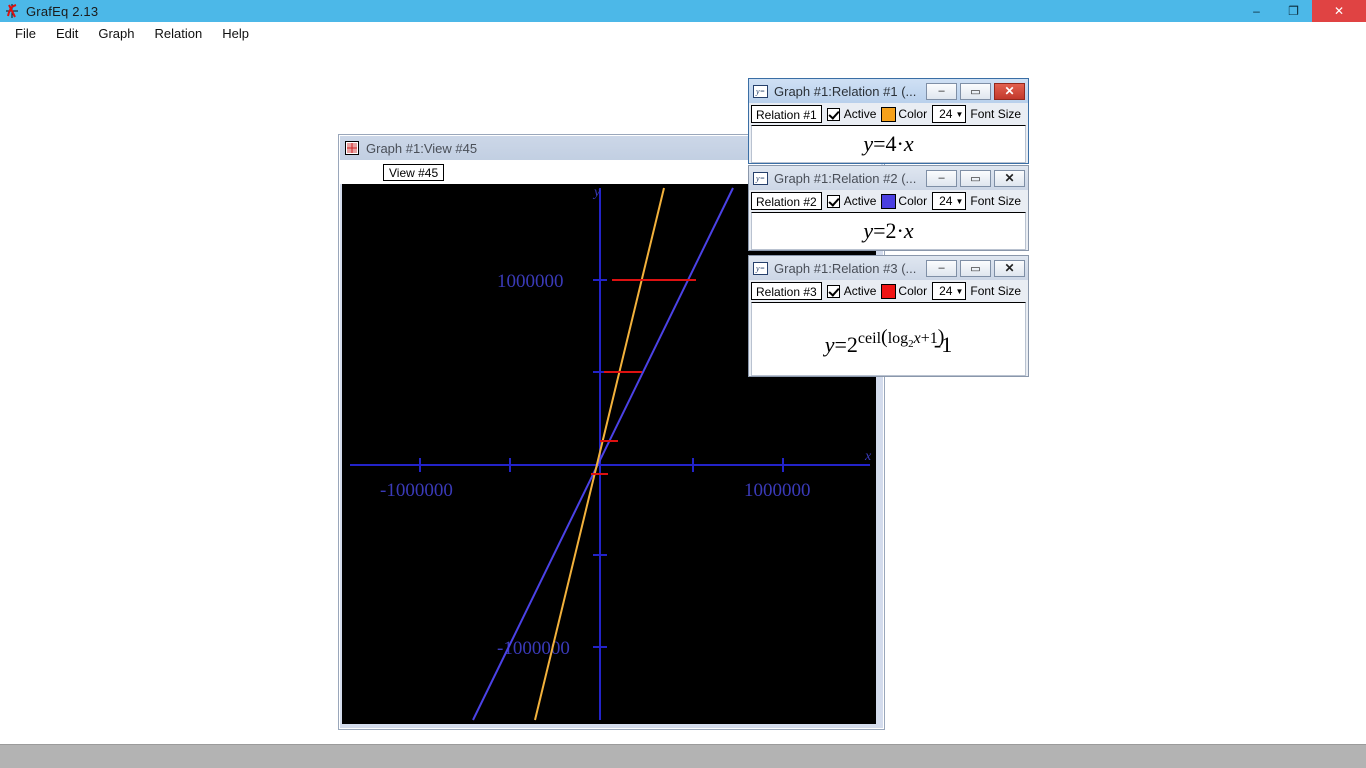  I want to click on view-name-input: View #45, so click(414, 172).